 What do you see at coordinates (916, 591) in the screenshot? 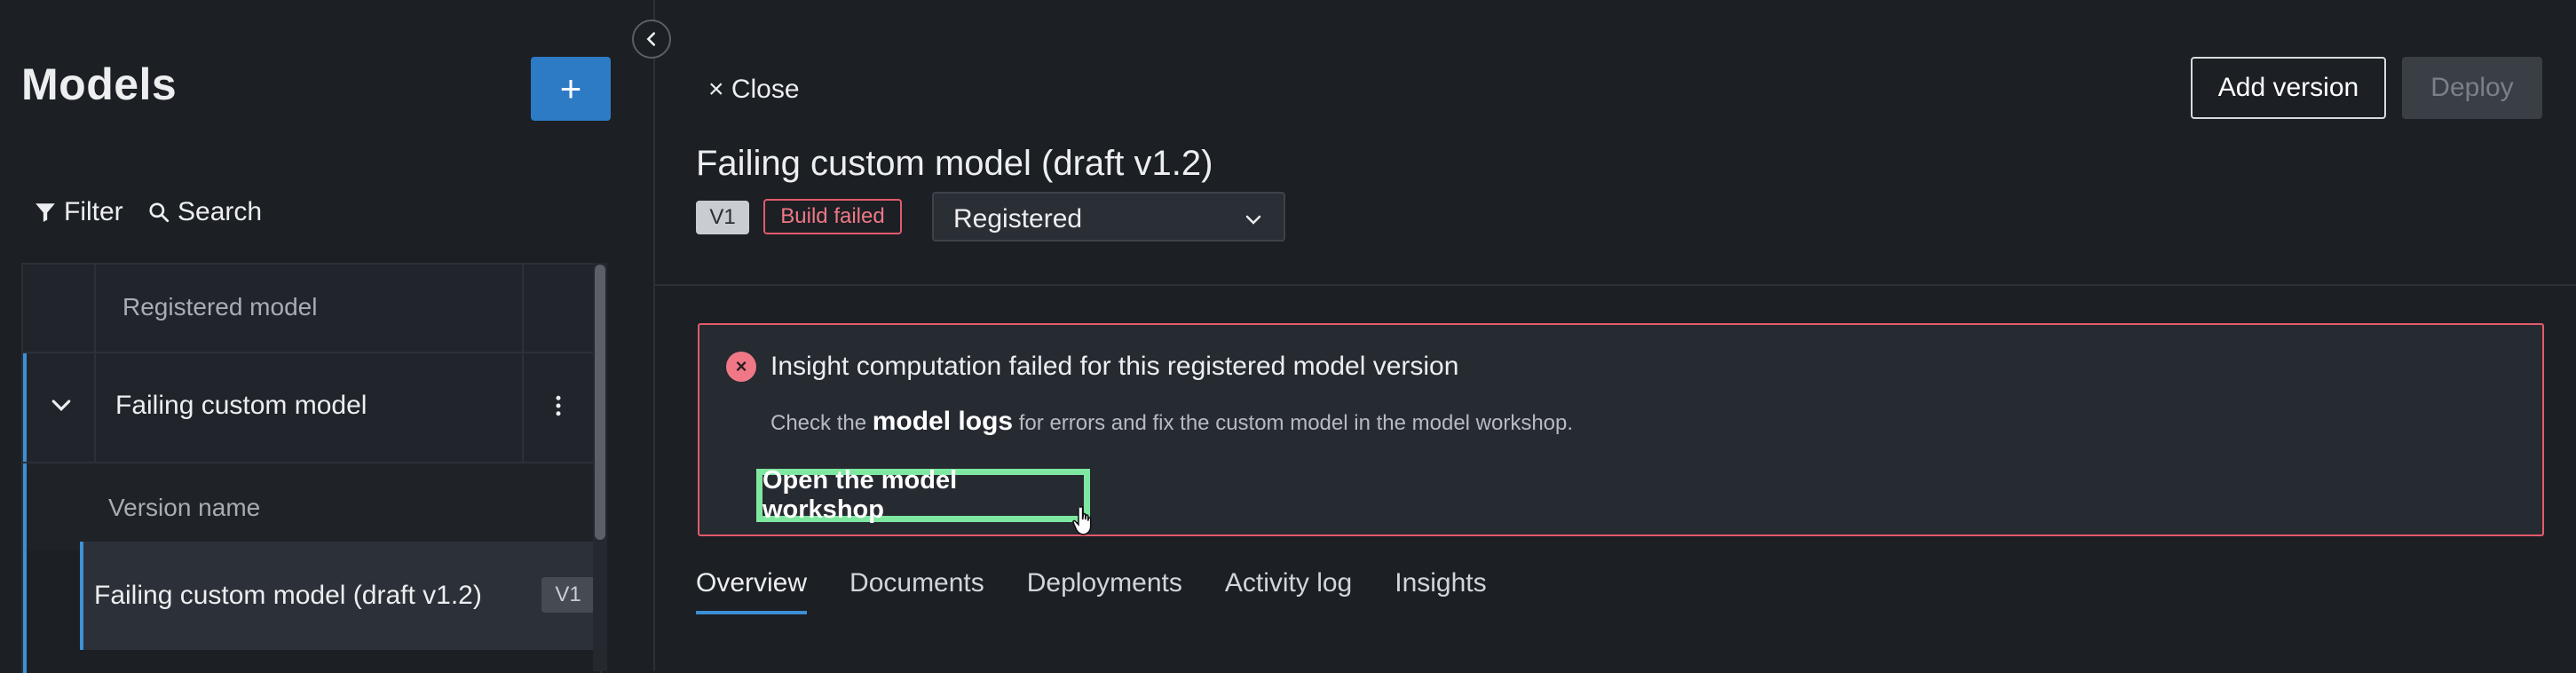
I see `tab-documents: Documents` at bounding box center [916, 591].